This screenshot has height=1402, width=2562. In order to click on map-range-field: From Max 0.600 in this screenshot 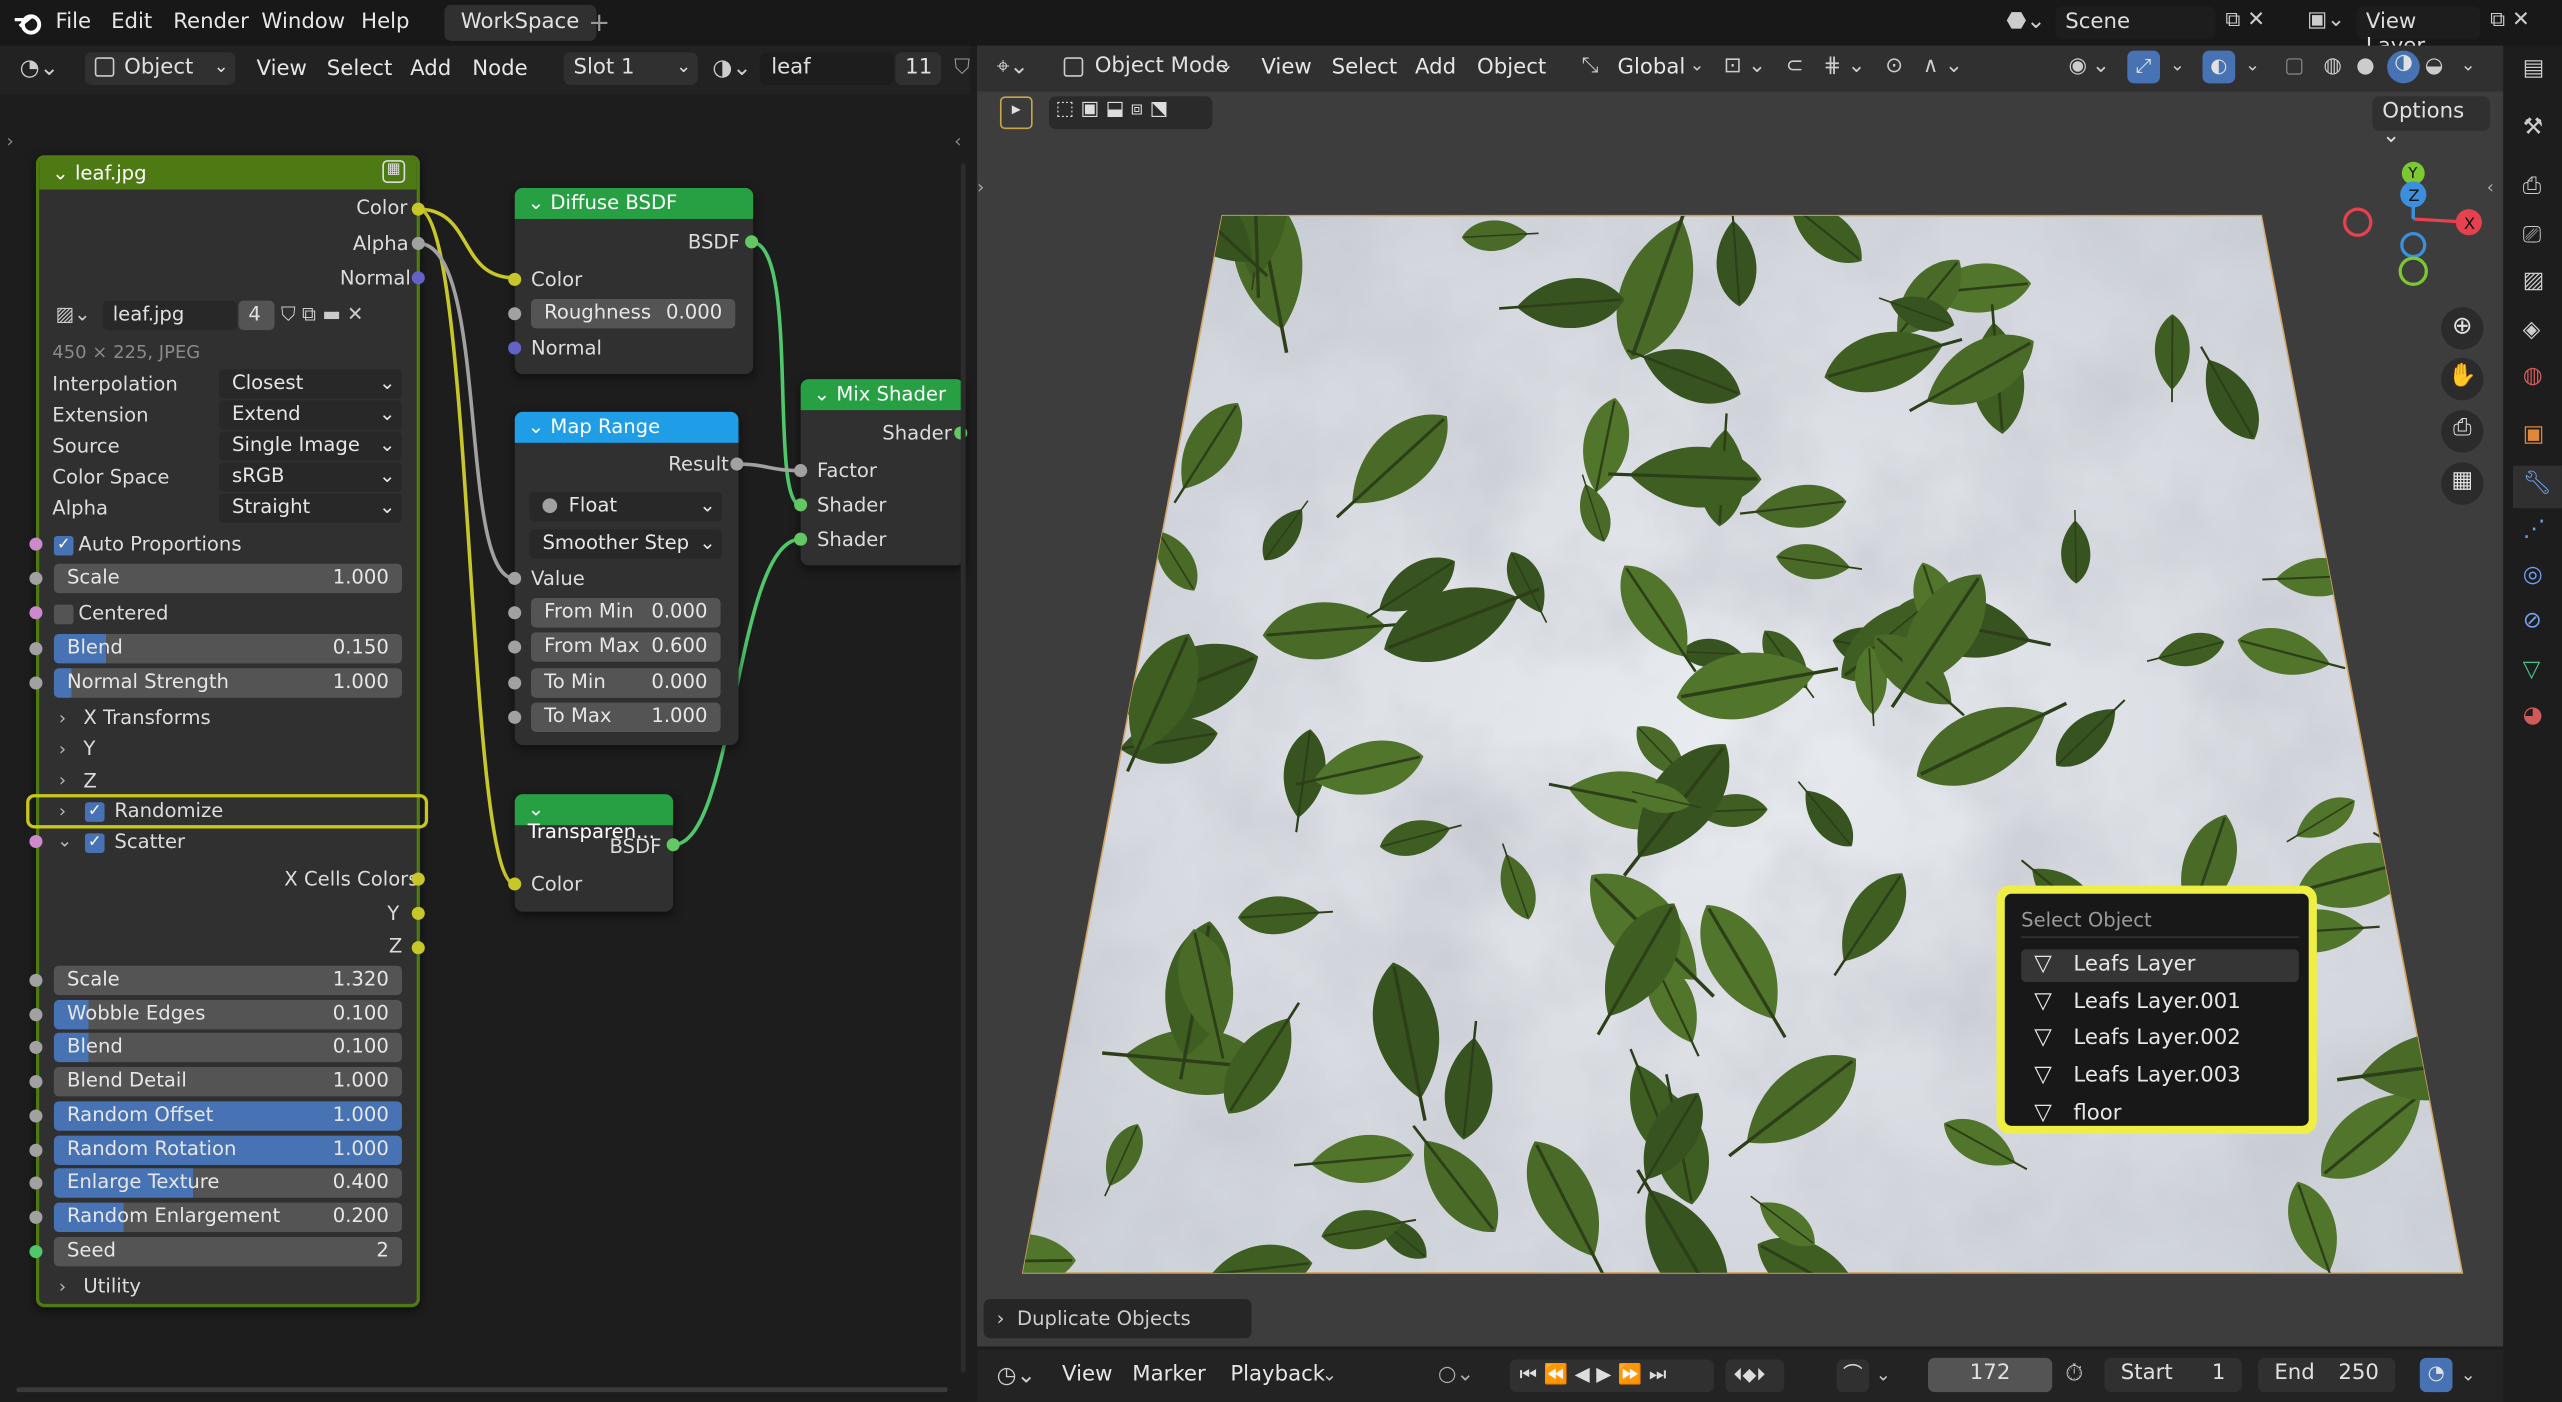, I will do `click(626, 647)`.